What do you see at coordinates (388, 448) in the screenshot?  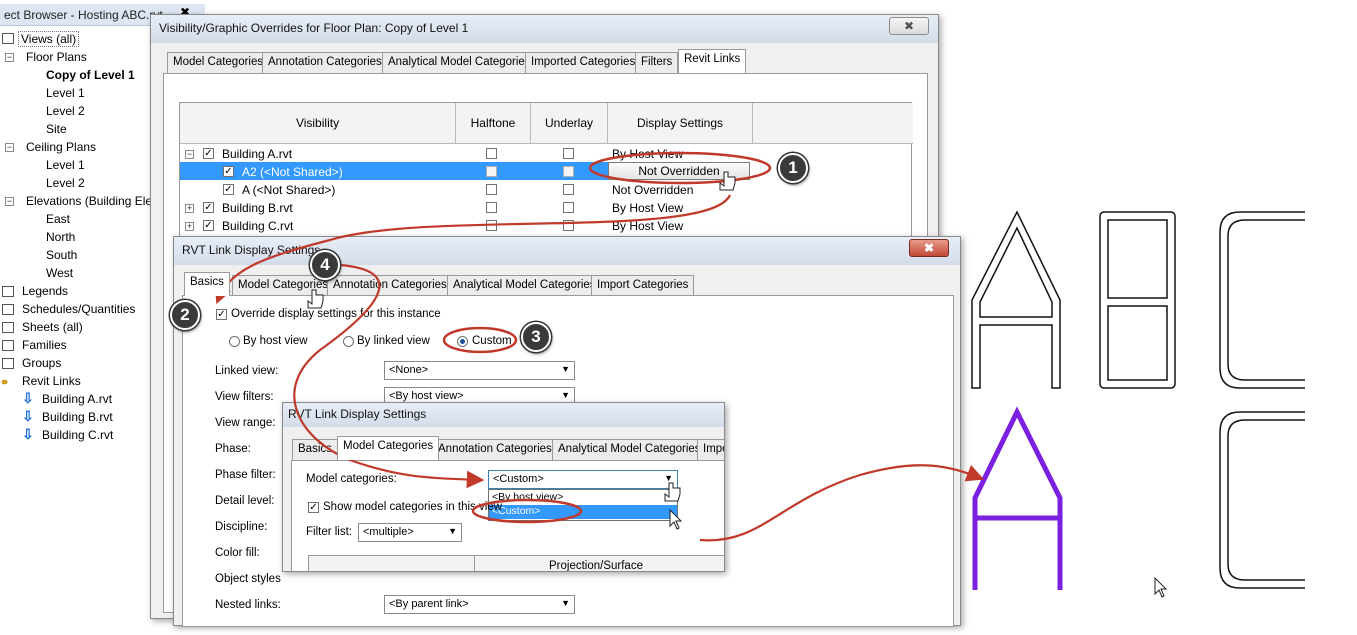 I see `tab-model-categories: Model Categories` at bounding box center [388, 448].